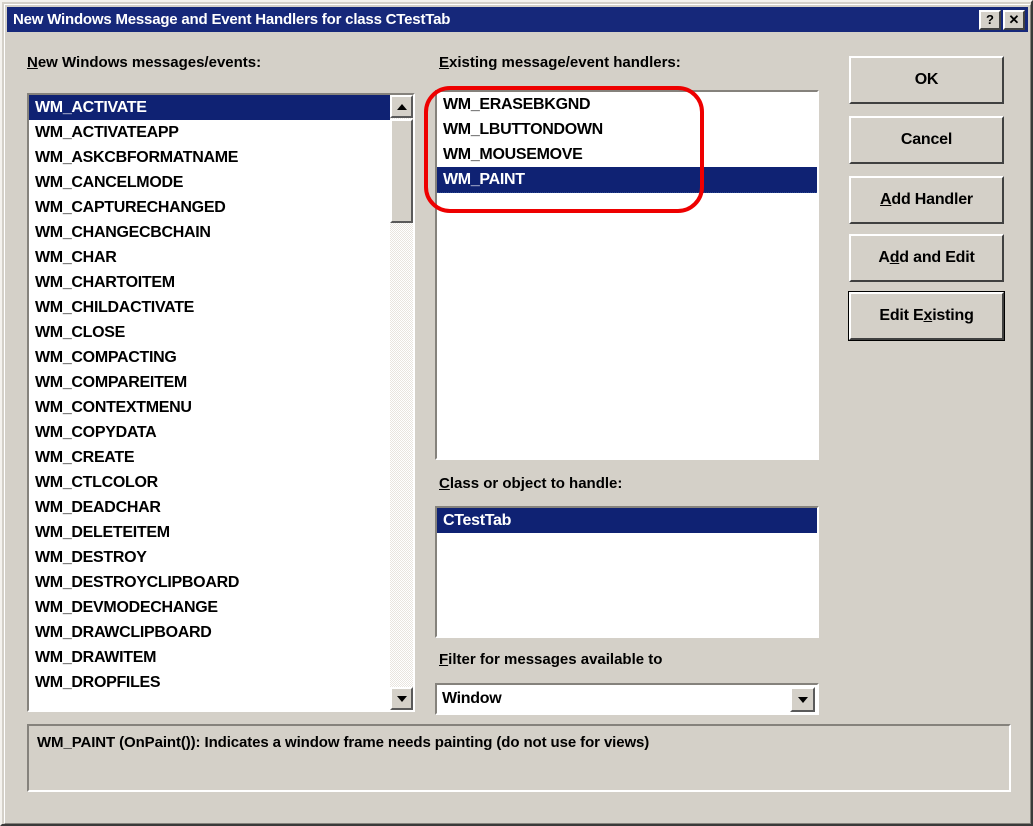 The image size is (1033, 826). Describe the element at coordinates (551, 659) in the screenshot. I see `filter-label: Filter for messages available to` at that location.